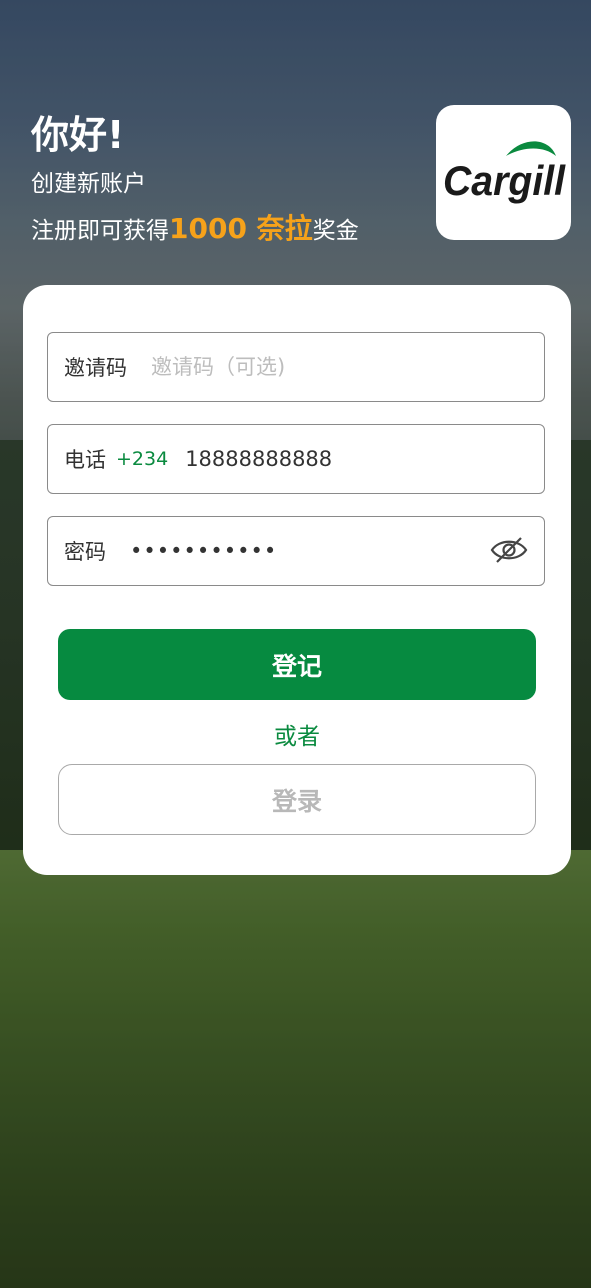 This screenshot has height=1288, width=591. Describe the element at coordinates (85, 460) in the screenshot. I see `phone-label: 电话` at that location.